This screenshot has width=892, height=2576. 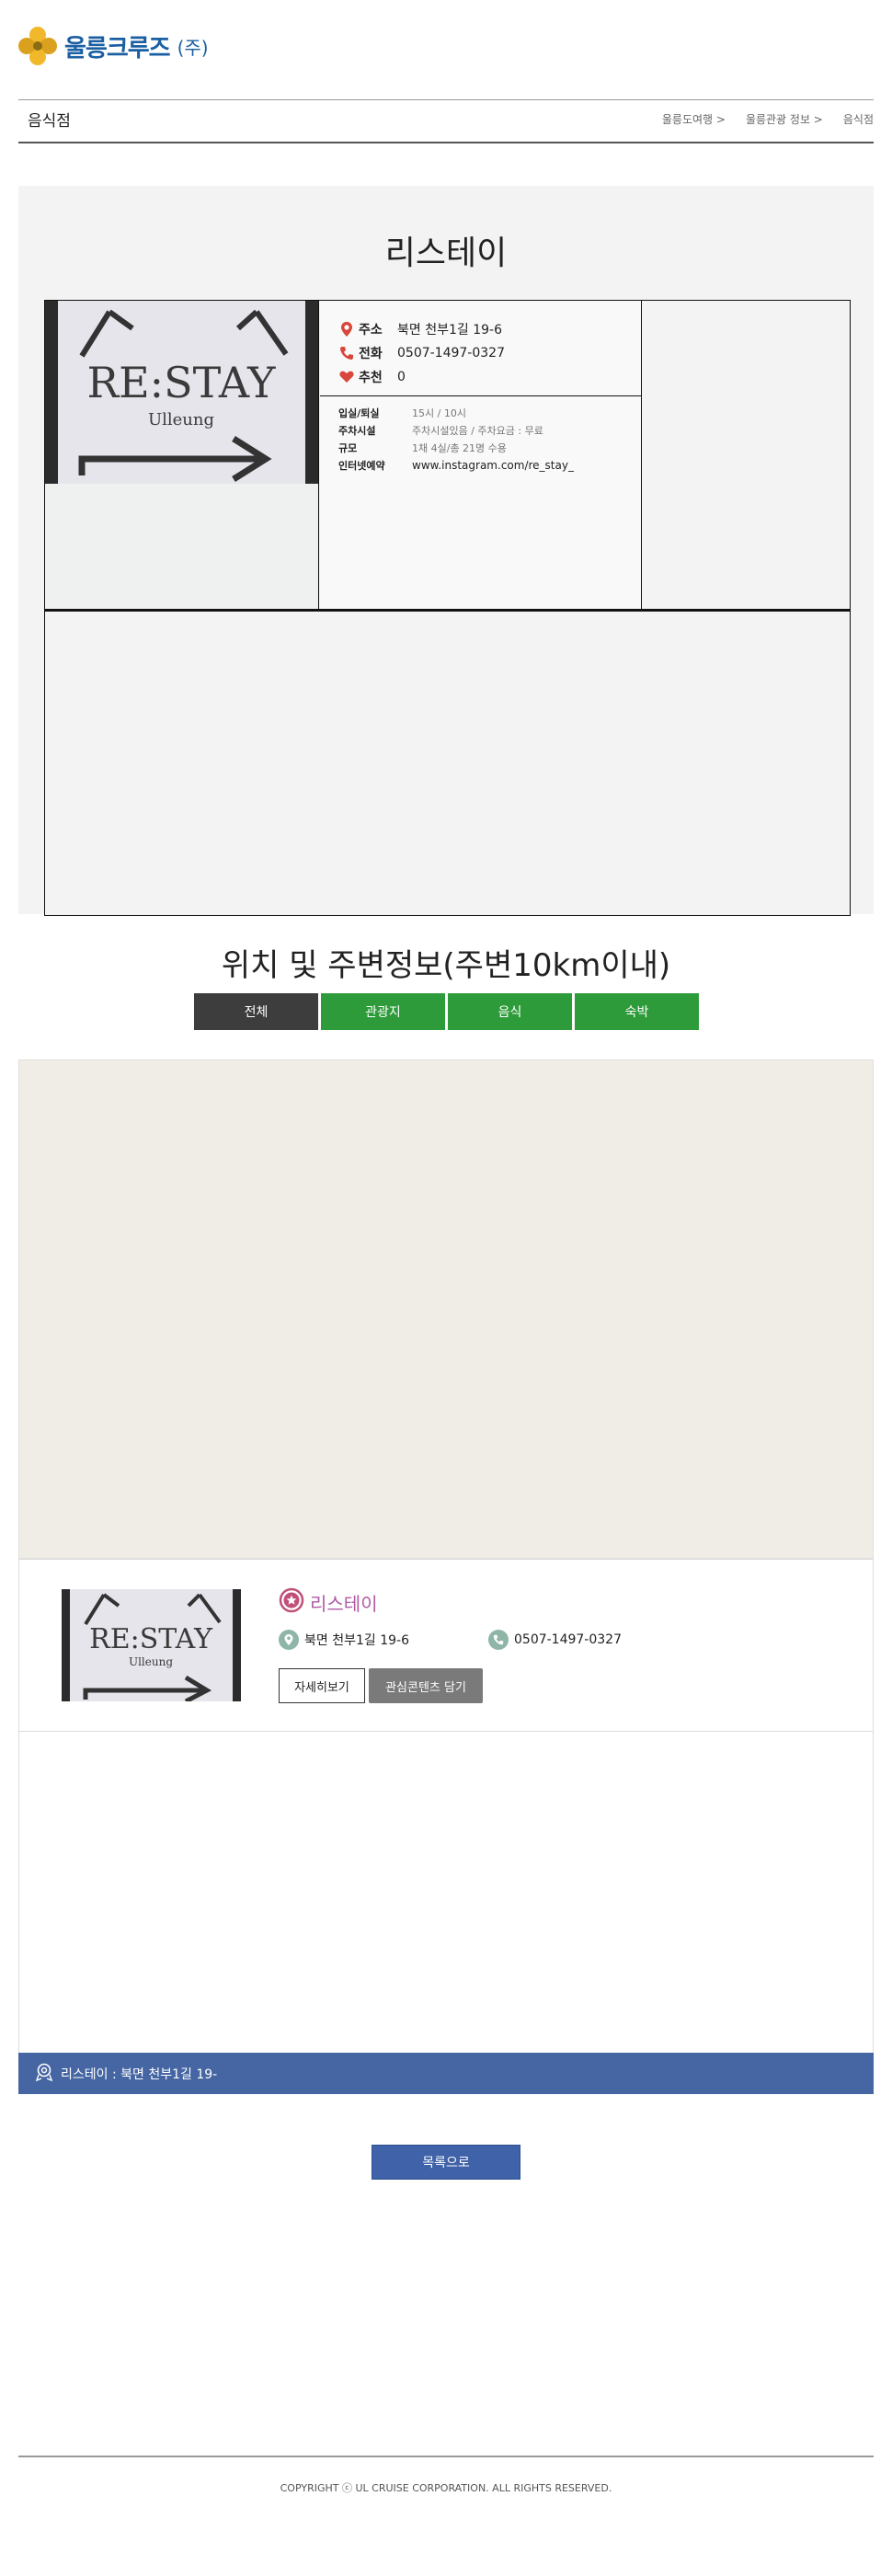 I want to click on card-title: 리스테이, so click(x=344, y=1603).